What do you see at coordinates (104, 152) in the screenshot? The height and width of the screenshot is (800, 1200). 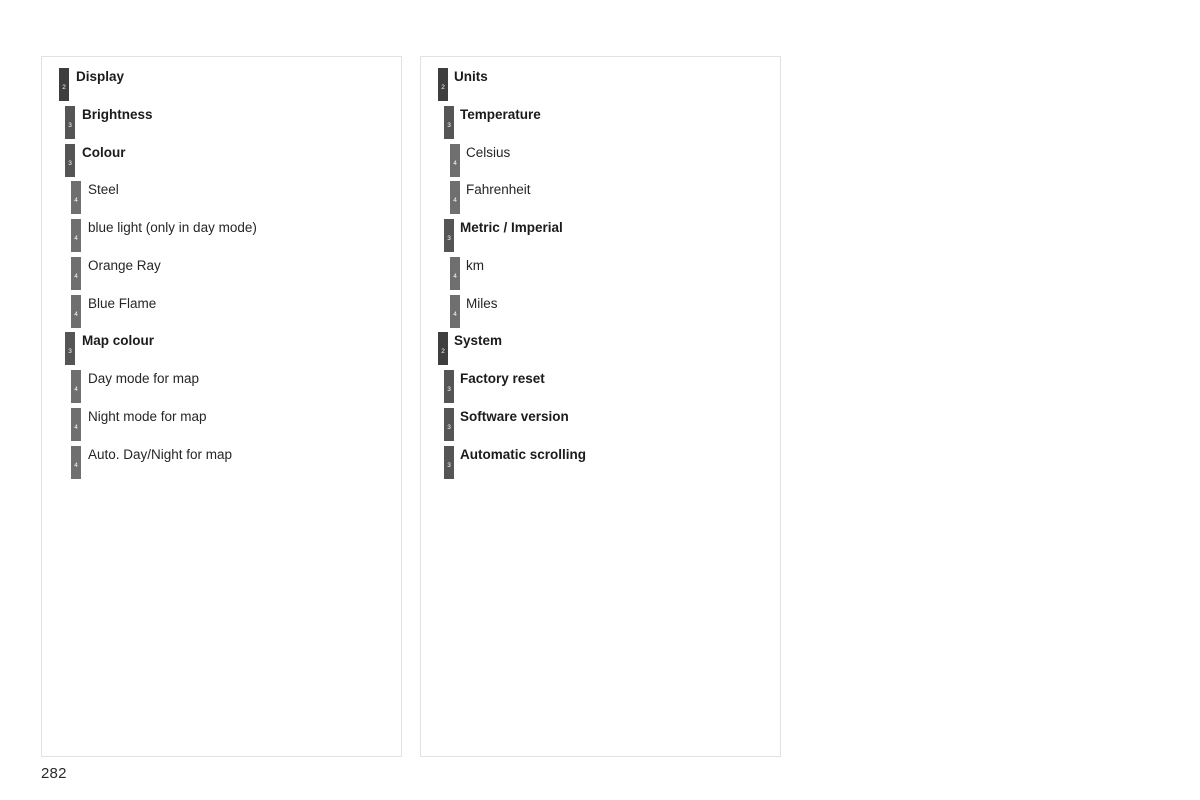 I see `index-entry-label: Colour` at bounding box center [104, 152].